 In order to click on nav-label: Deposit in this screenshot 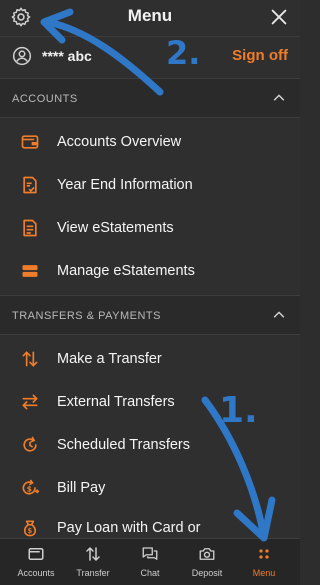, I will do `click(207, 573)`.